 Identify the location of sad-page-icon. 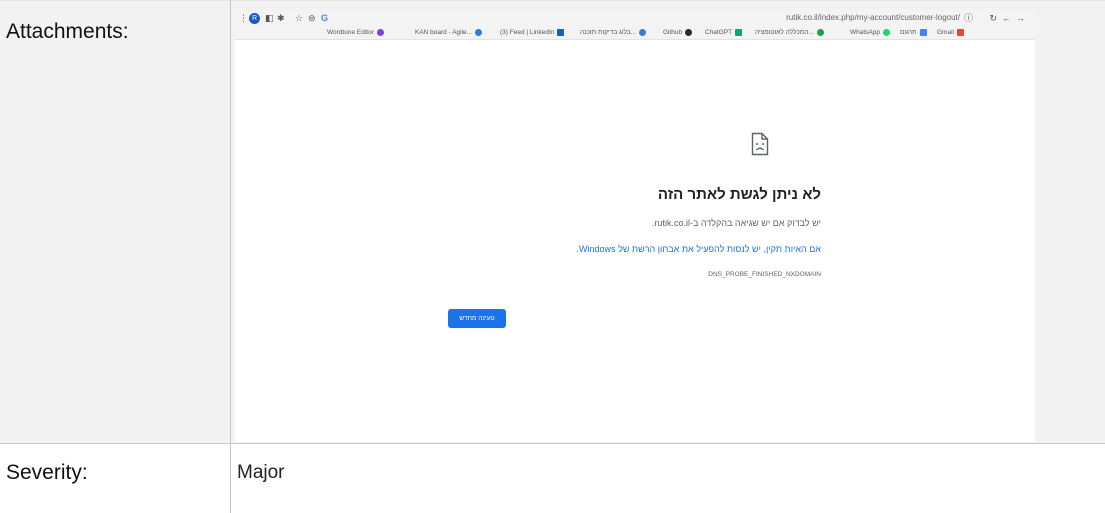
(760, 144).